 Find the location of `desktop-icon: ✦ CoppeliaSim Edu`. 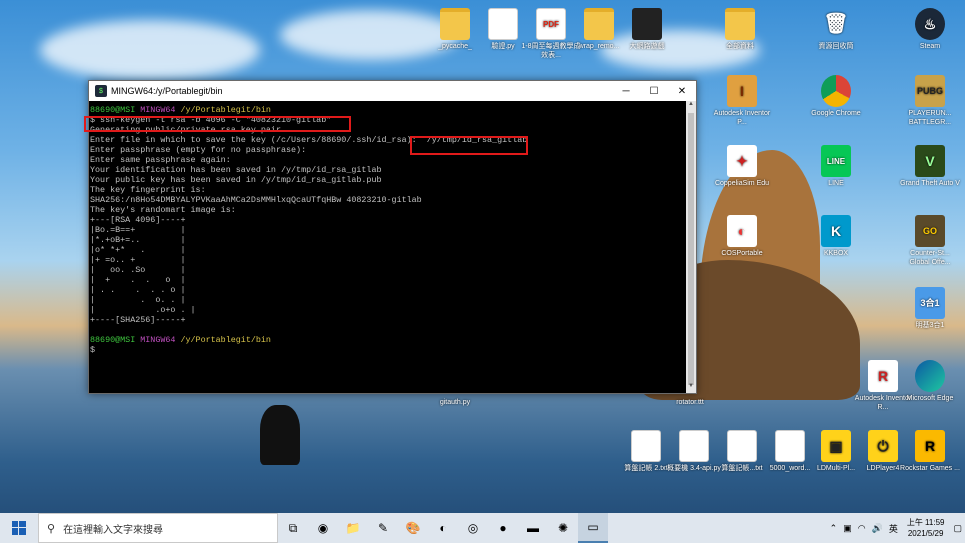

desktop-icon: ✦ CoppeliaSim Edu is located at coordinates (742, 166).